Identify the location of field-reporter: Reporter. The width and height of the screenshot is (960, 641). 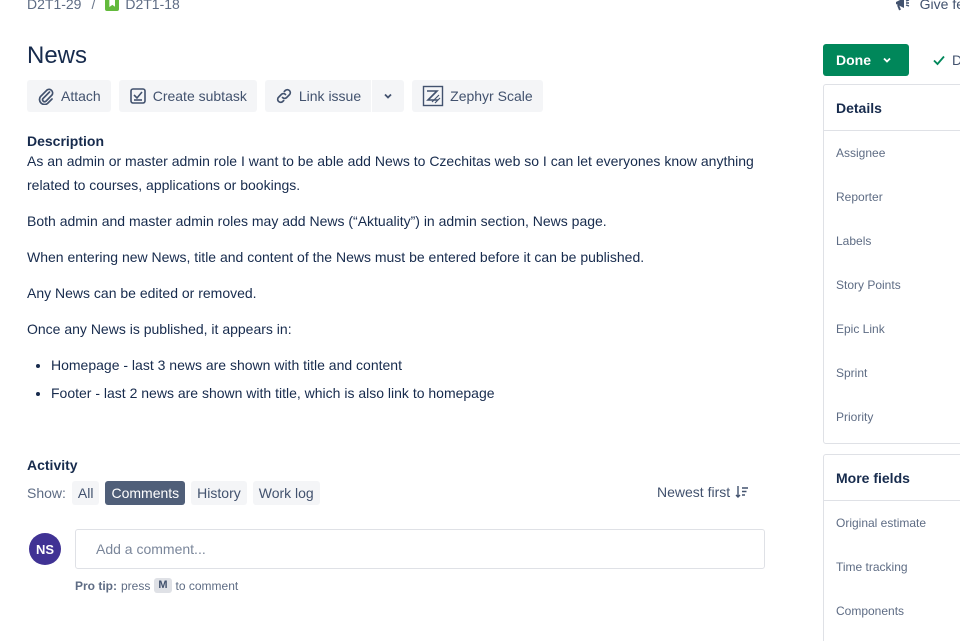
(859, 197).